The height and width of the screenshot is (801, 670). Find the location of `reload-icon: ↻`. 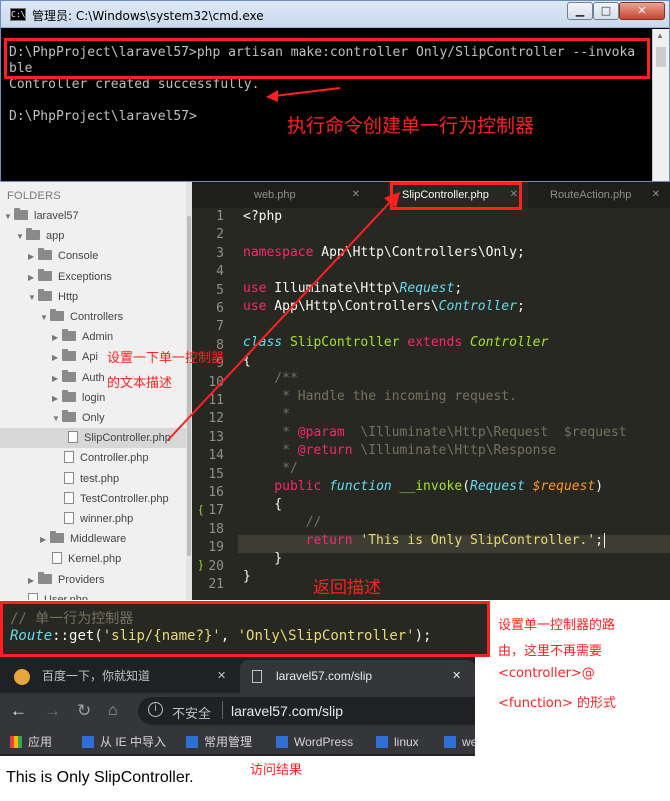

reload-icon: ↻ is located at coordinates (84, 711).